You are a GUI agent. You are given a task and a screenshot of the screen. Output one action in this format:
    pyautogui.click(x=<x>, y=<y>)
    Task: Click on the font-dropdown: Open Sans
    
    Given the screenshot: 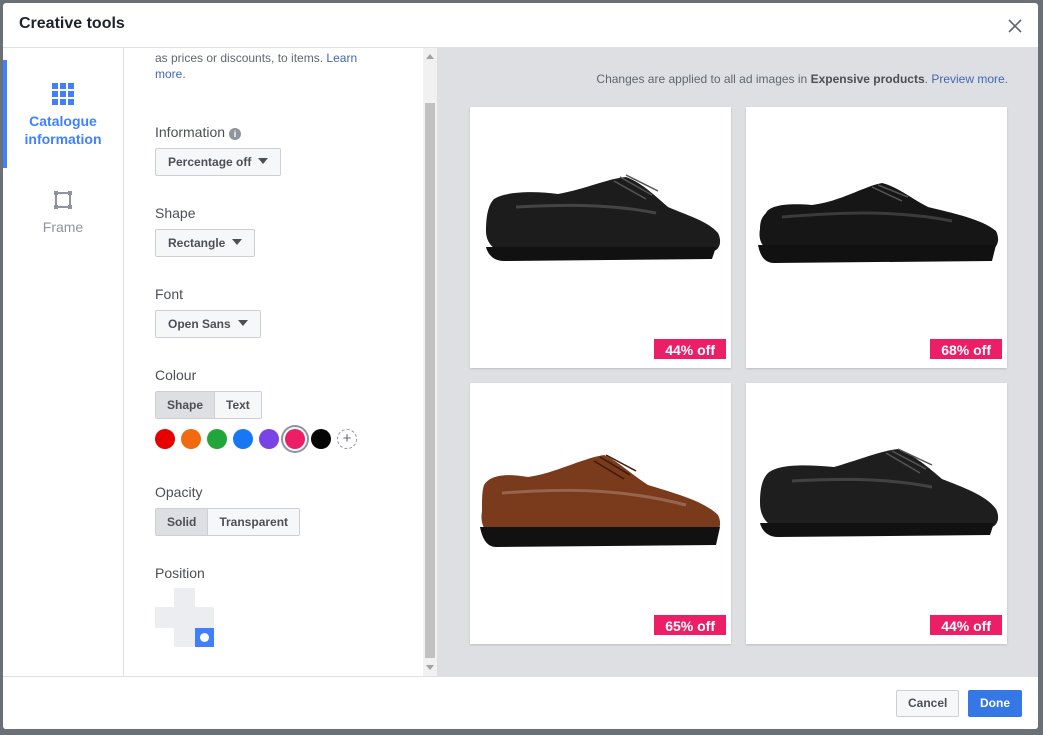 What is the action you would take?
    pyautogui.click(x=208, y=324)
    